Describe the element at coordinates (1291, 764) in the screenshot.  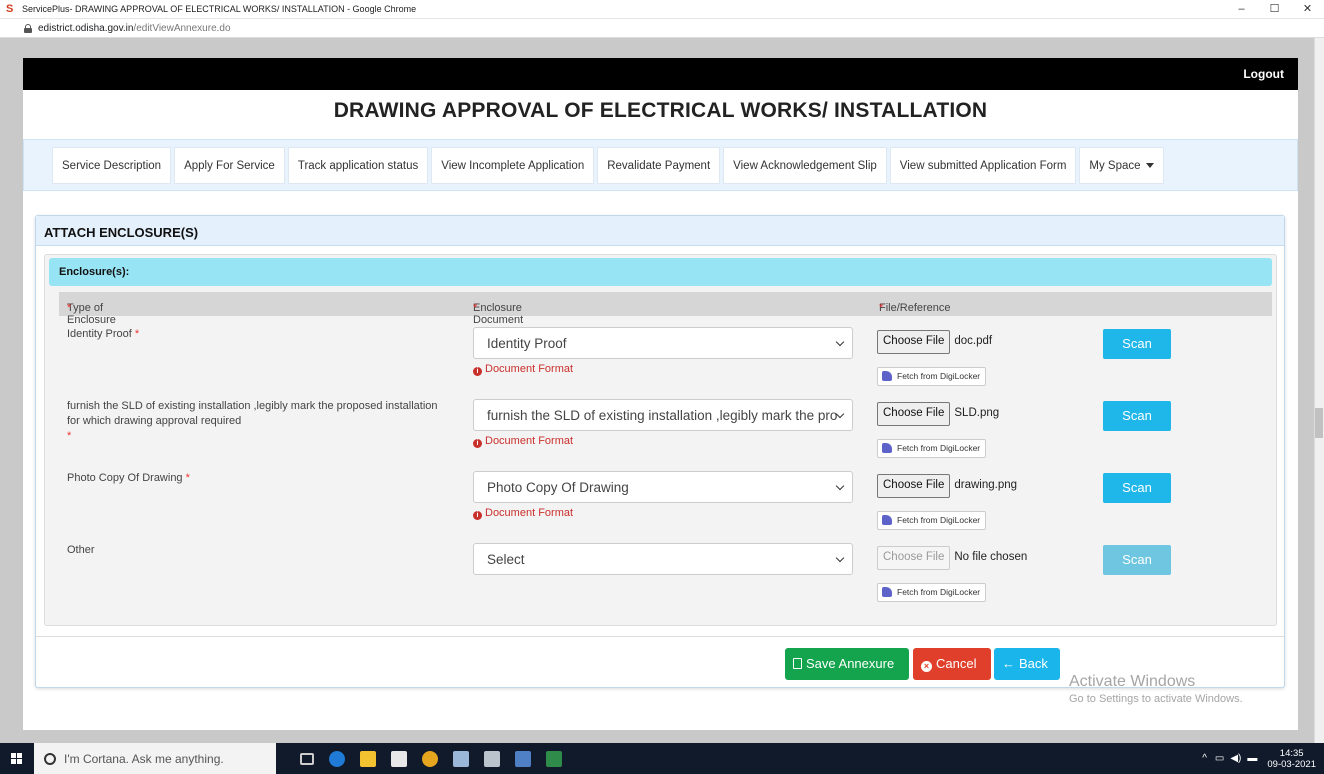
I see `clock-date: 09-03-2021` at that location.